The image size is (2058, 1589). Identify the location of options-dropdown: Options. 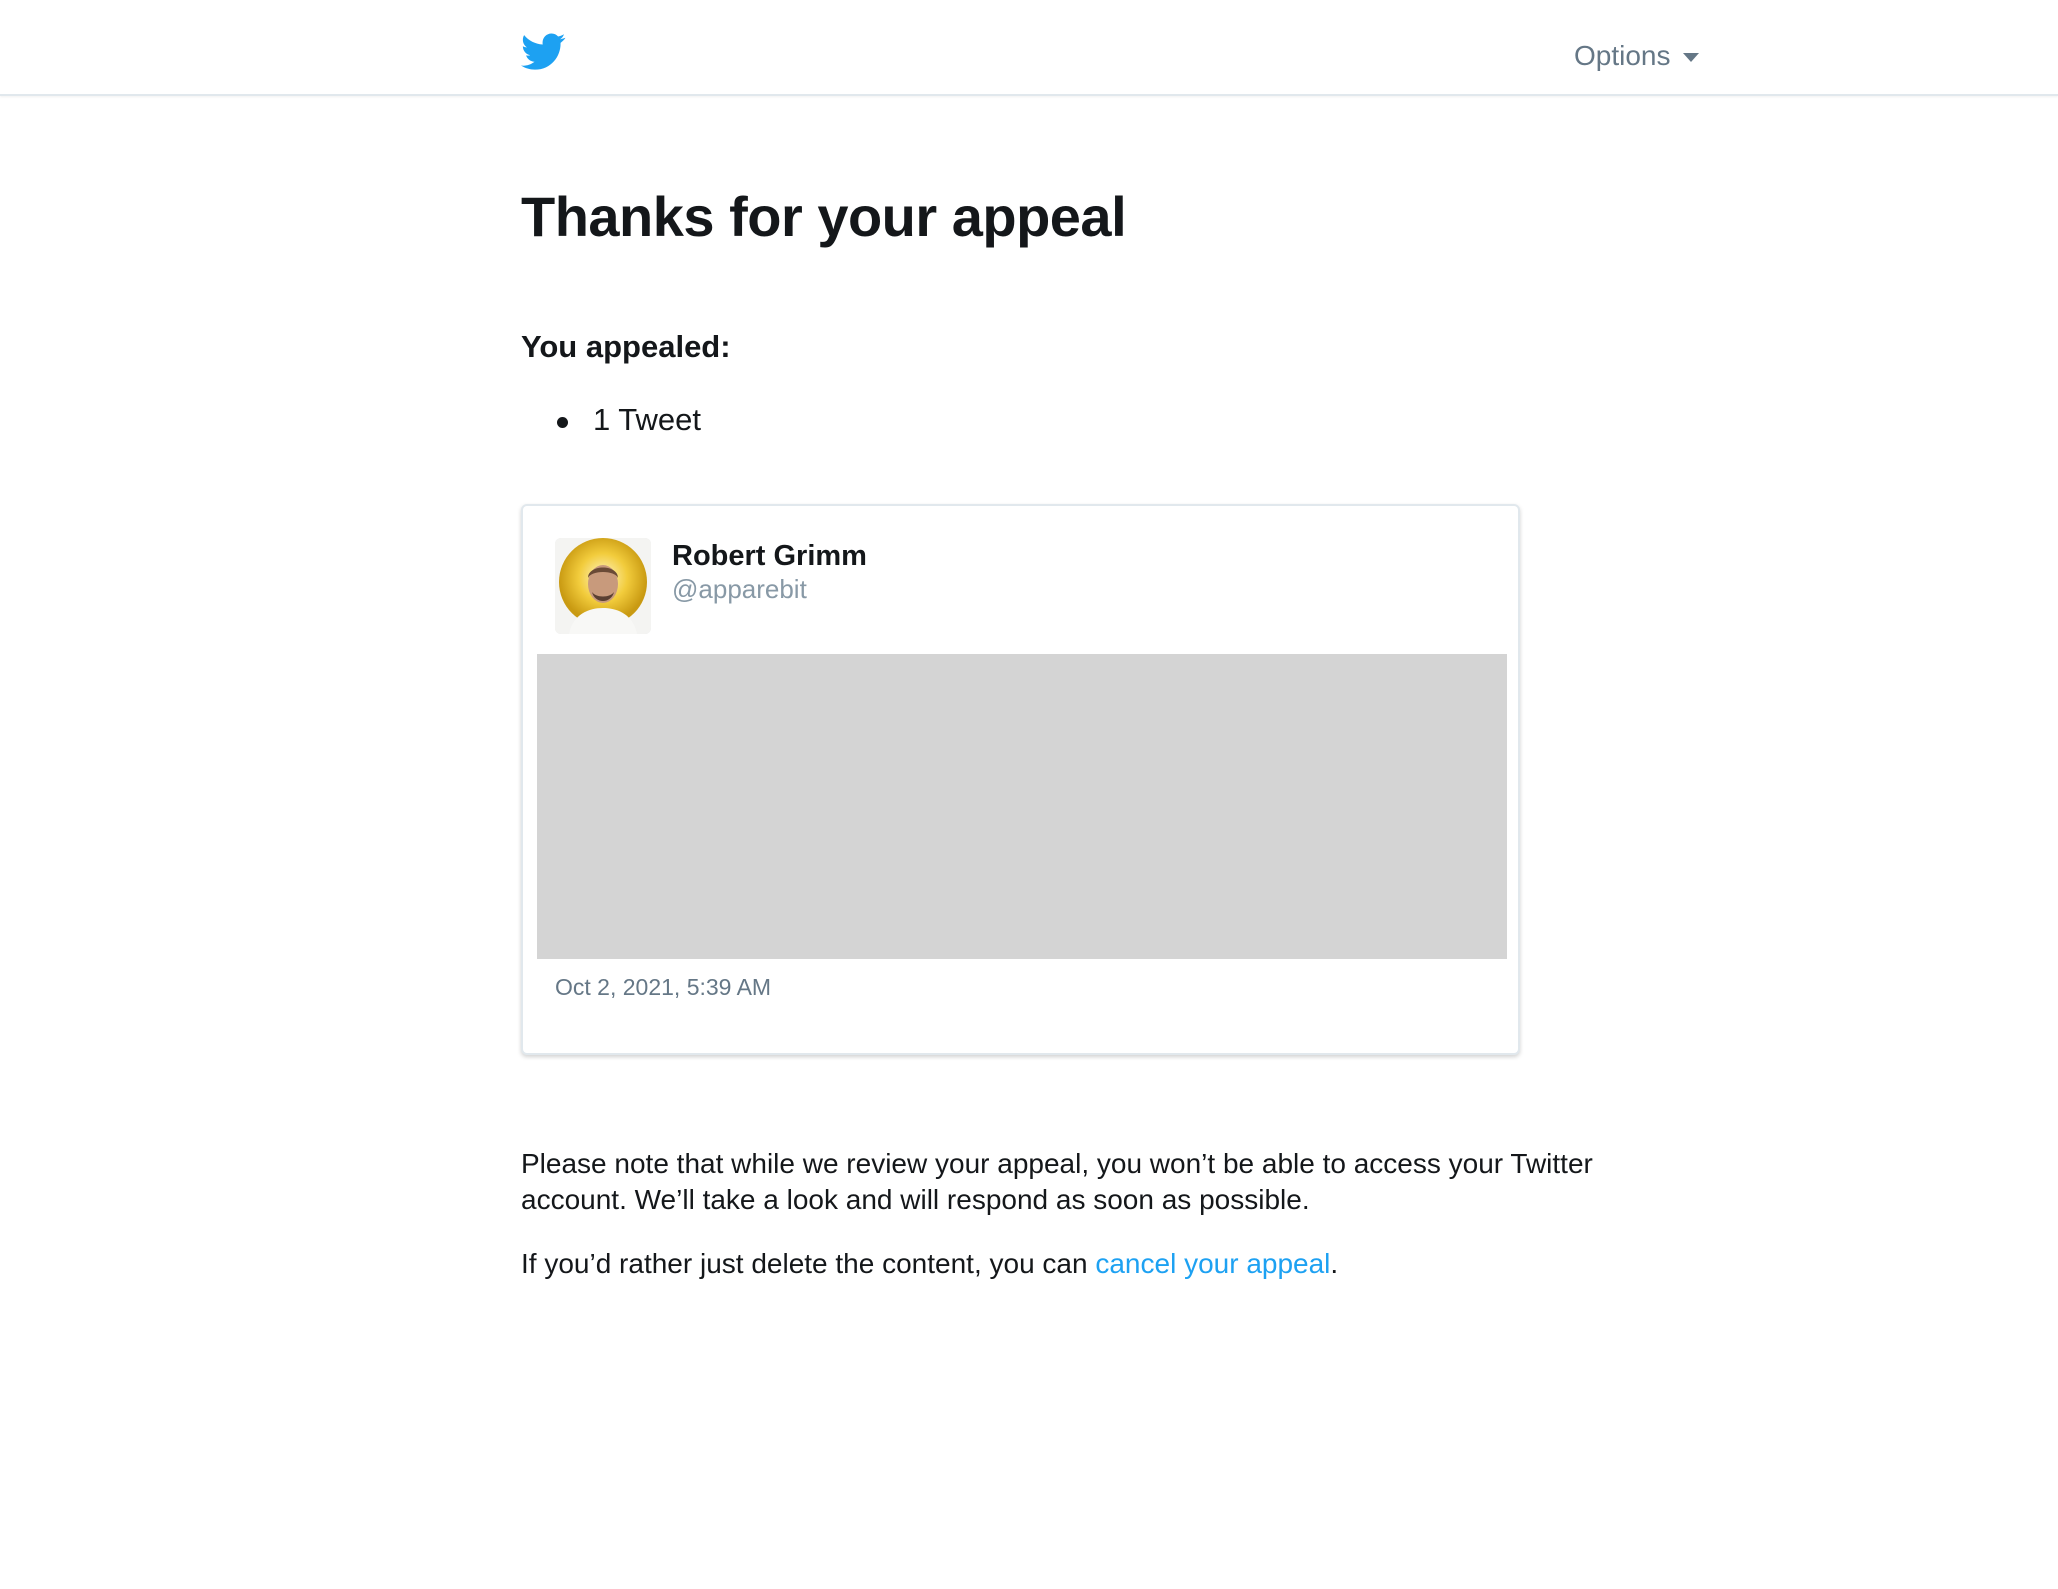
(1636, 56).